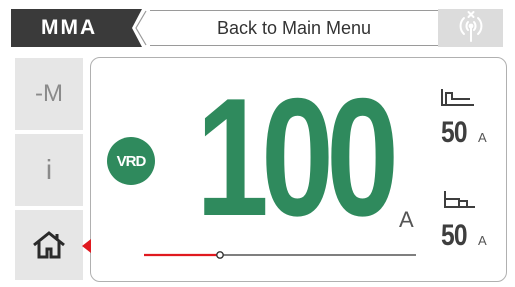  What do you see at coordinates (454, 133) in the screenshot?
I see `hot-start-value: 50` at bounding box center [454, 133].